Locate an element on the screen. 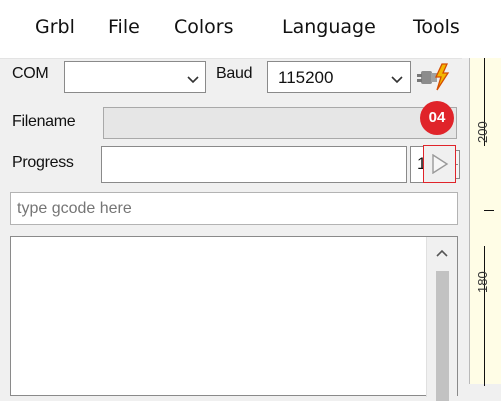 The width and height of the screenshot is (501, 401). com-select is located at coordinates (135, 77).